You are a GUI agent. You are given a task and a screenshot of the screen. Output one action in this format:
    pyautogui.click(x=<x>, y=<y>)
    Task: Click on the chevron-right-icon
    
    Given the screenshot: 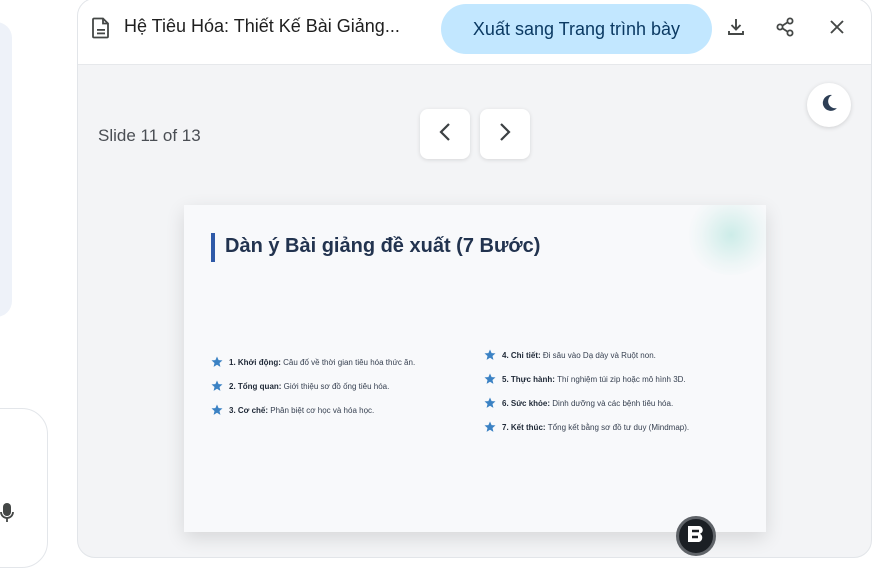 What is the action you would take?
    pyautogui.click(x=505, y=134)
    